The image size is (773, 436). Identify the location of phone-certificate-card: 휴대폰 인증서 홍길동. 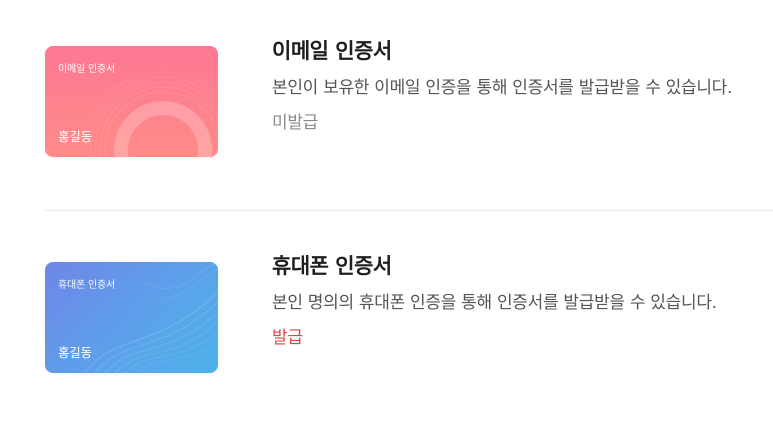
(131, 317).